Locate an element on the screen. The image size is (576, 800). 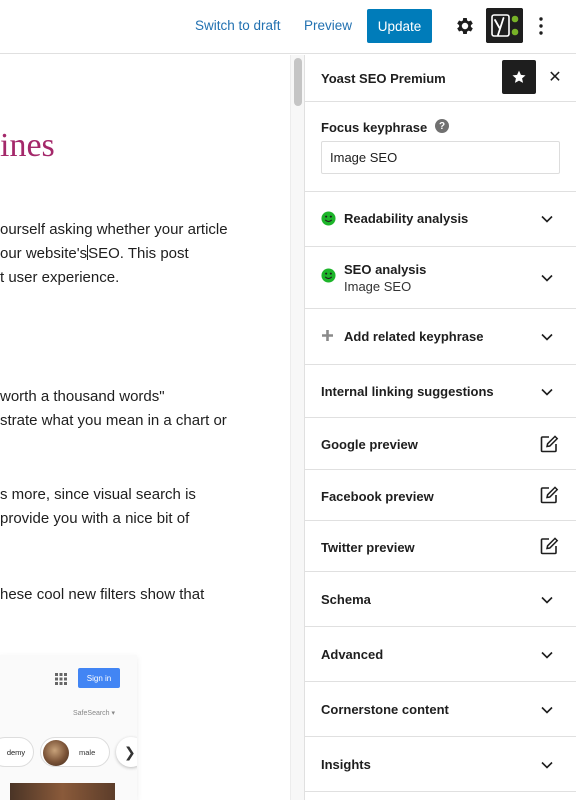
panel-cornerstone-content: Cornerstone content is located at coordinates (440, 709).